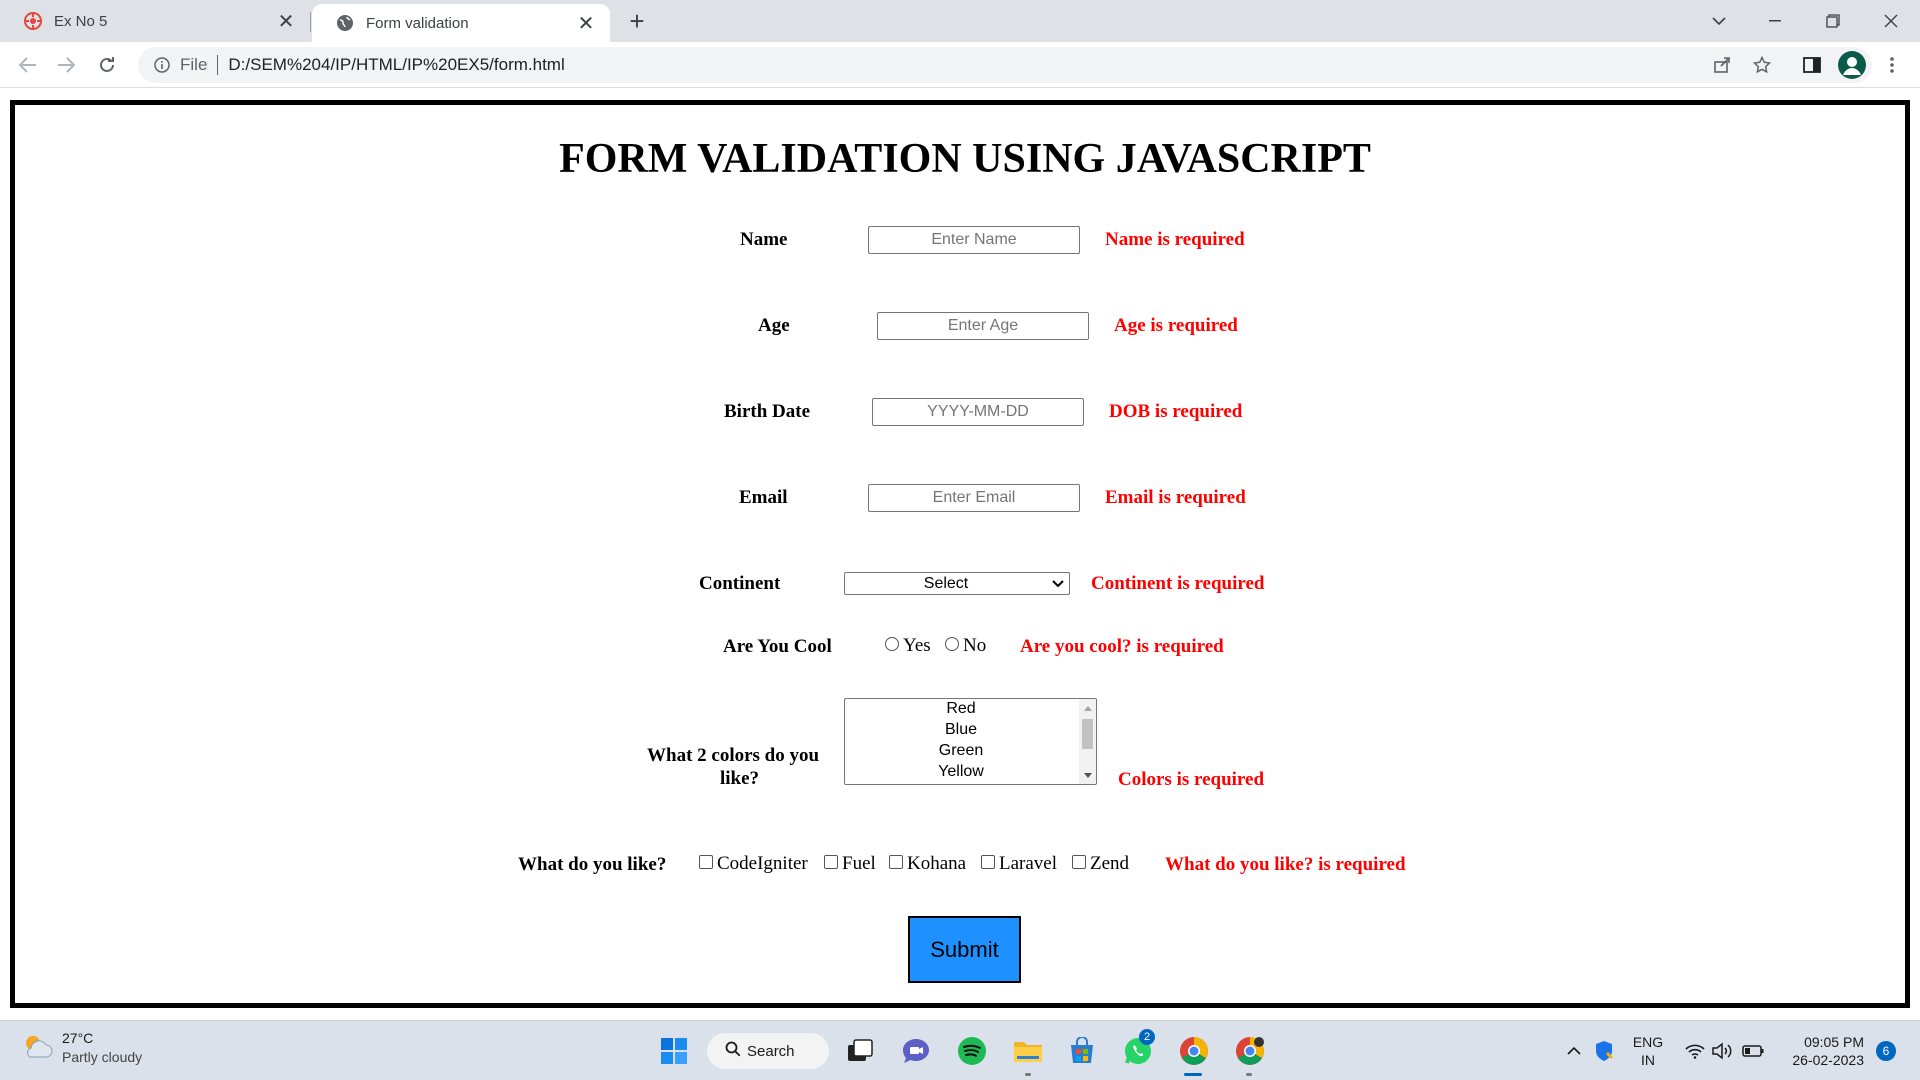 The image size is (1920, 1080). What do you see at coordinates (1886, 1051) in the screenshot?
I see `notification-count-badge: 6` at bounding box center [1886, 1051].